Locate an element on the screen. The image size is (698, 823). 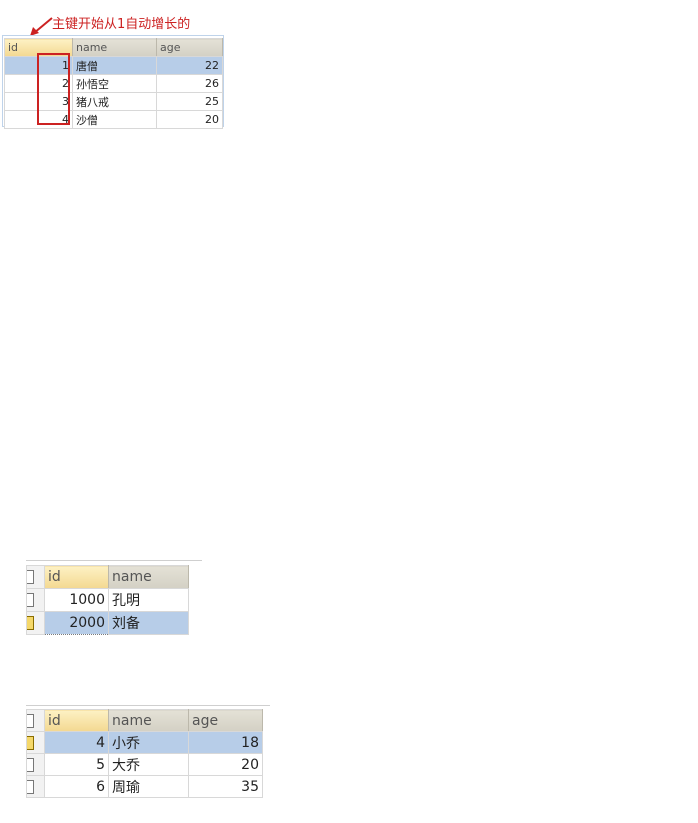
table-row: 1000 孔明 is located at coordinates (107, 600).